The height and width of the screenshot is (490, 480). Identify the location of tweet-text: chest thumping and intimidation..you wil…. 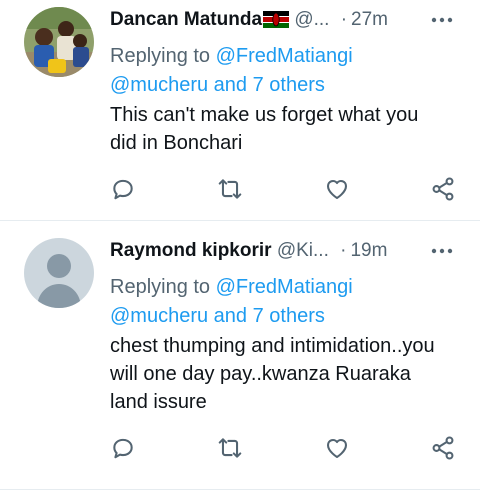
(272, 374).